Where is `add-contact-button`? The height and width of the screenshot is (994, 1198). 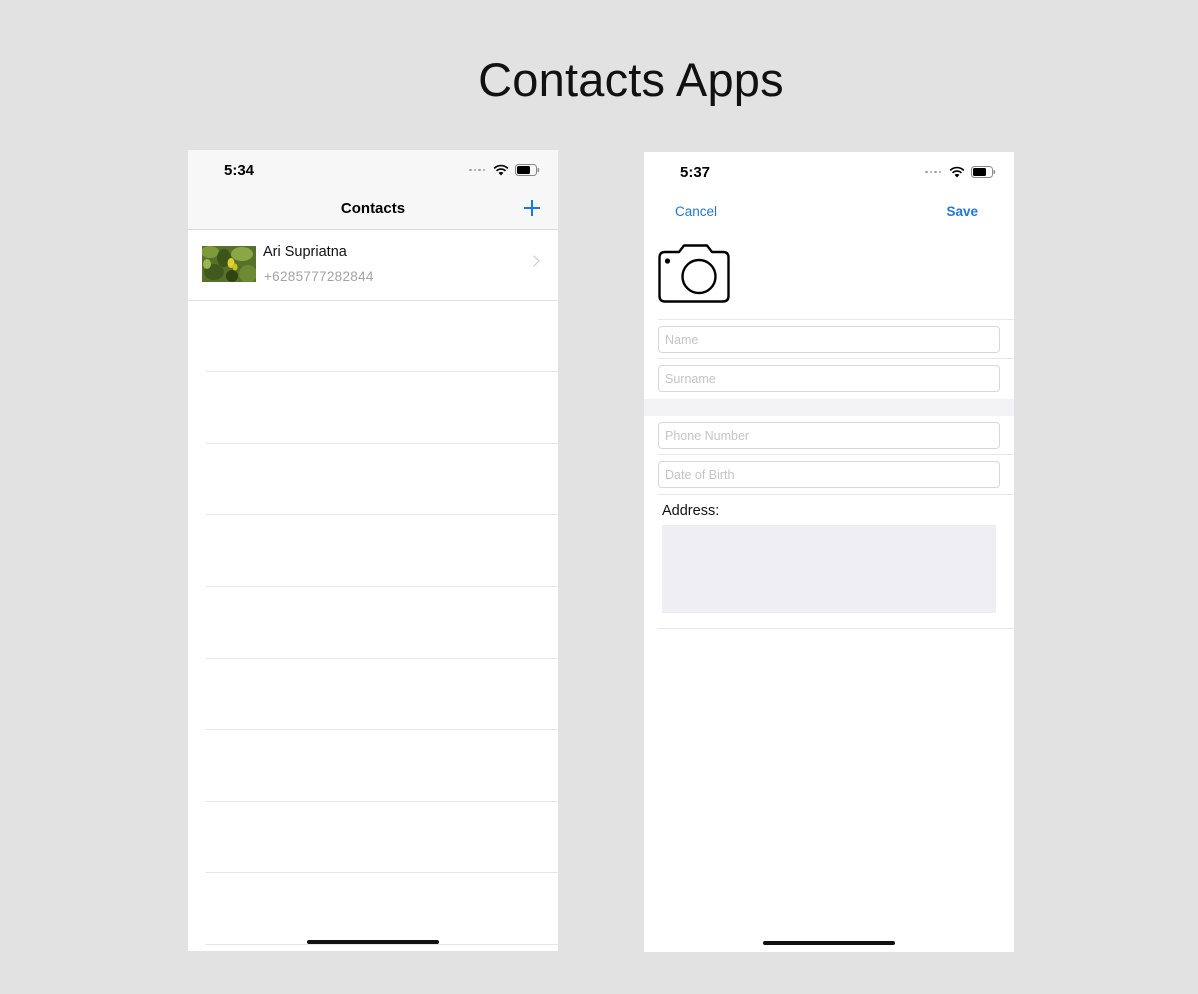 add-contact-button is located at coordinates (532, 208).